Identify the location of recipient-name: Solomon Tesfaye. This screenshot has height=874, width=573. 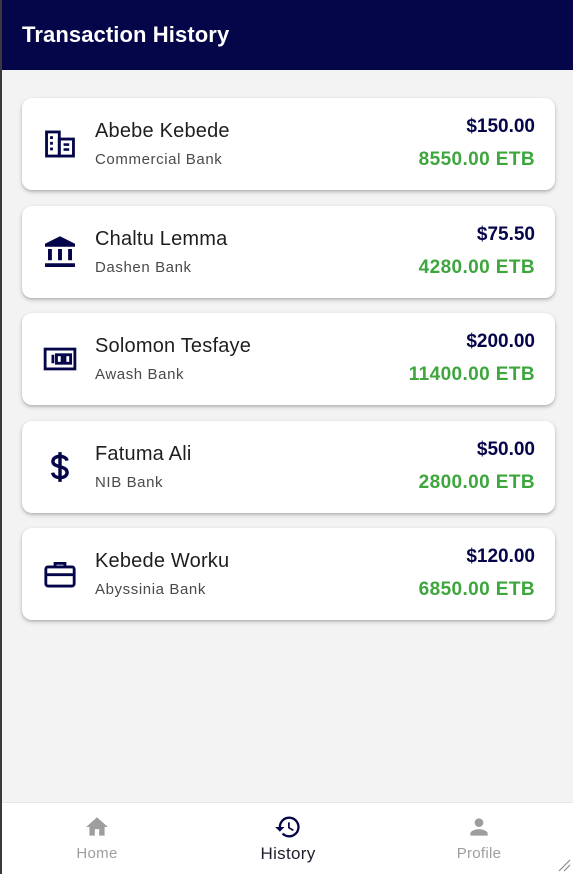
(173, 346).